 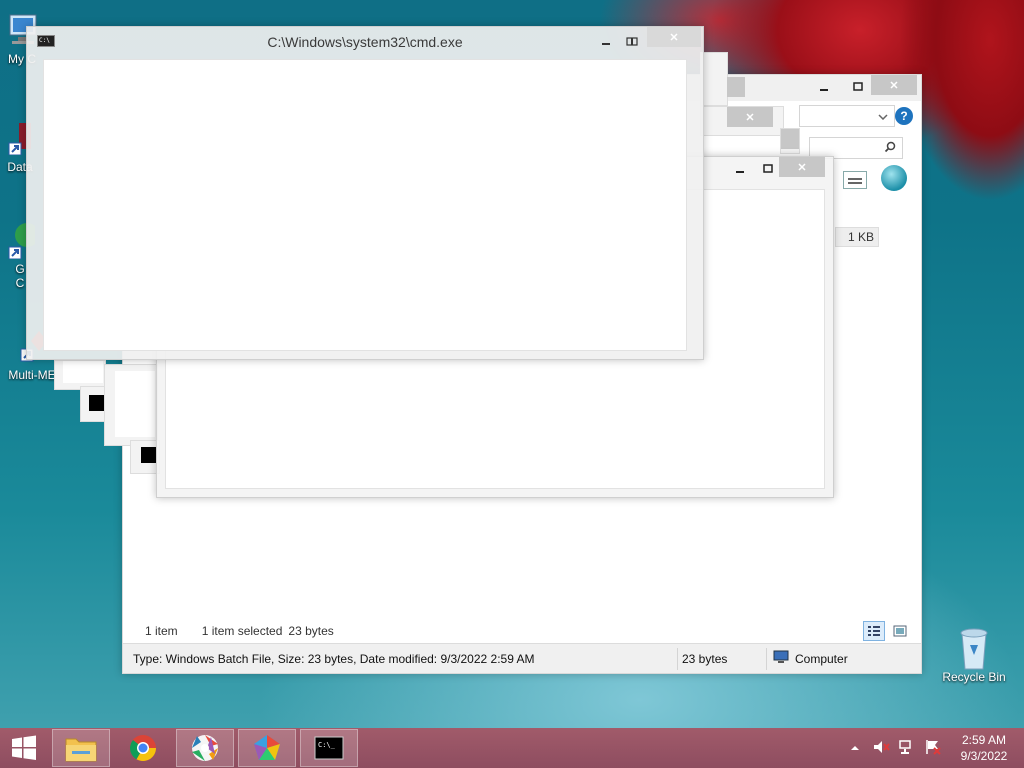 What do you see at coordinates (242, 631) in the screenshot?
I see `selected-count: 1 item selected` at bounding box center [242, 631].